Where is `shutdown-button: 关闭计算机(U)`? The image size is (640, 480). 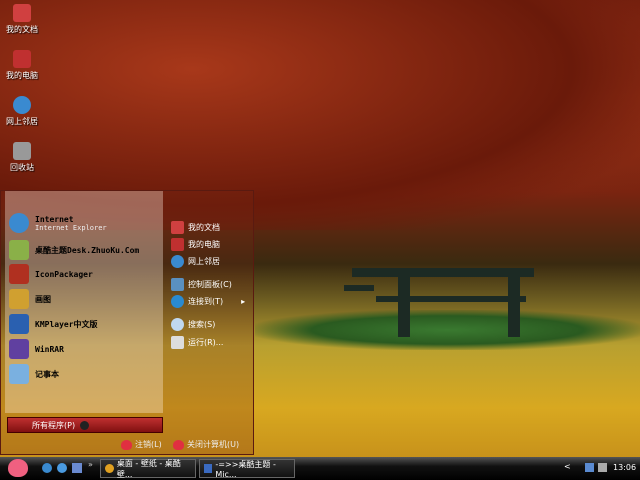 shutdown-button: 关闭计算机(U) is located at coordinates (206, 444).